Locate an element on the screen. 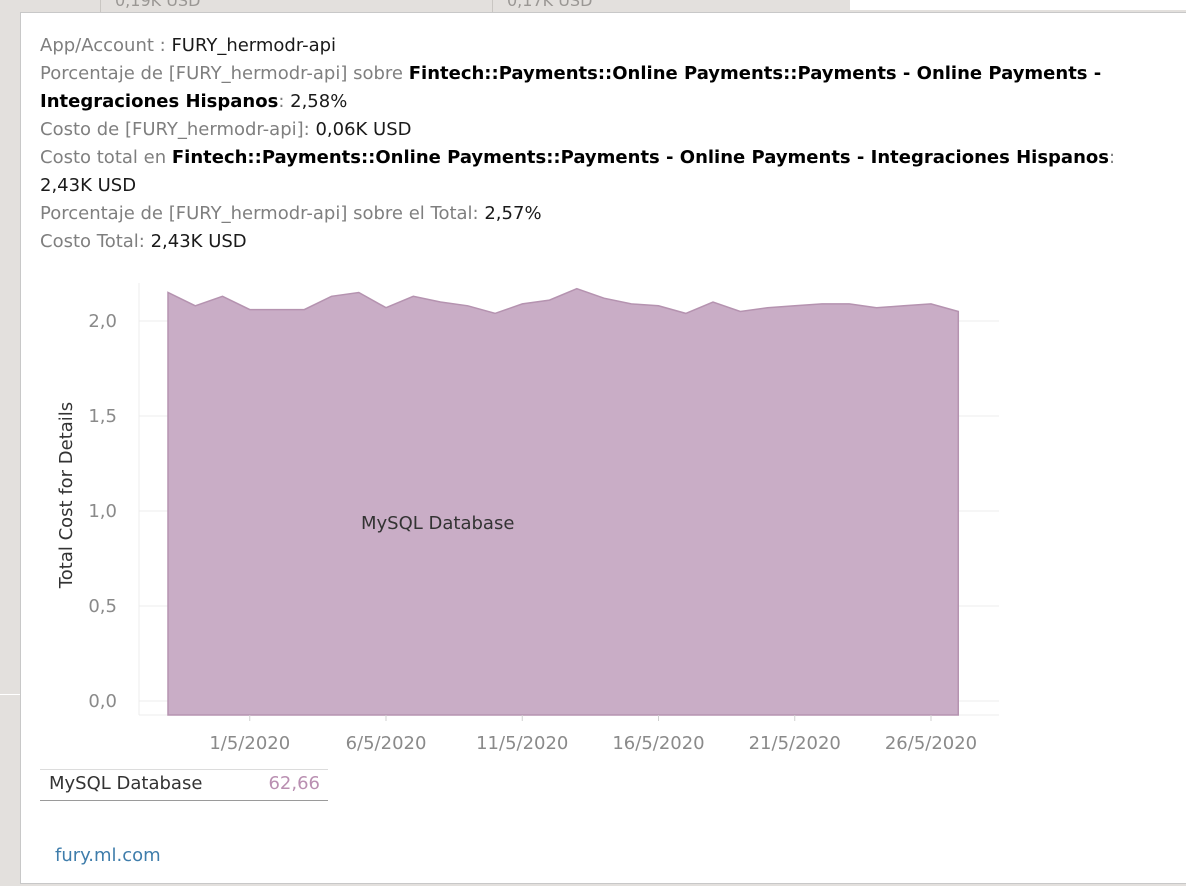 Image resolution: width=1186 pixels, height=886 pixels. y-tick-label: 0,0 is located at coordinates (102, 701).